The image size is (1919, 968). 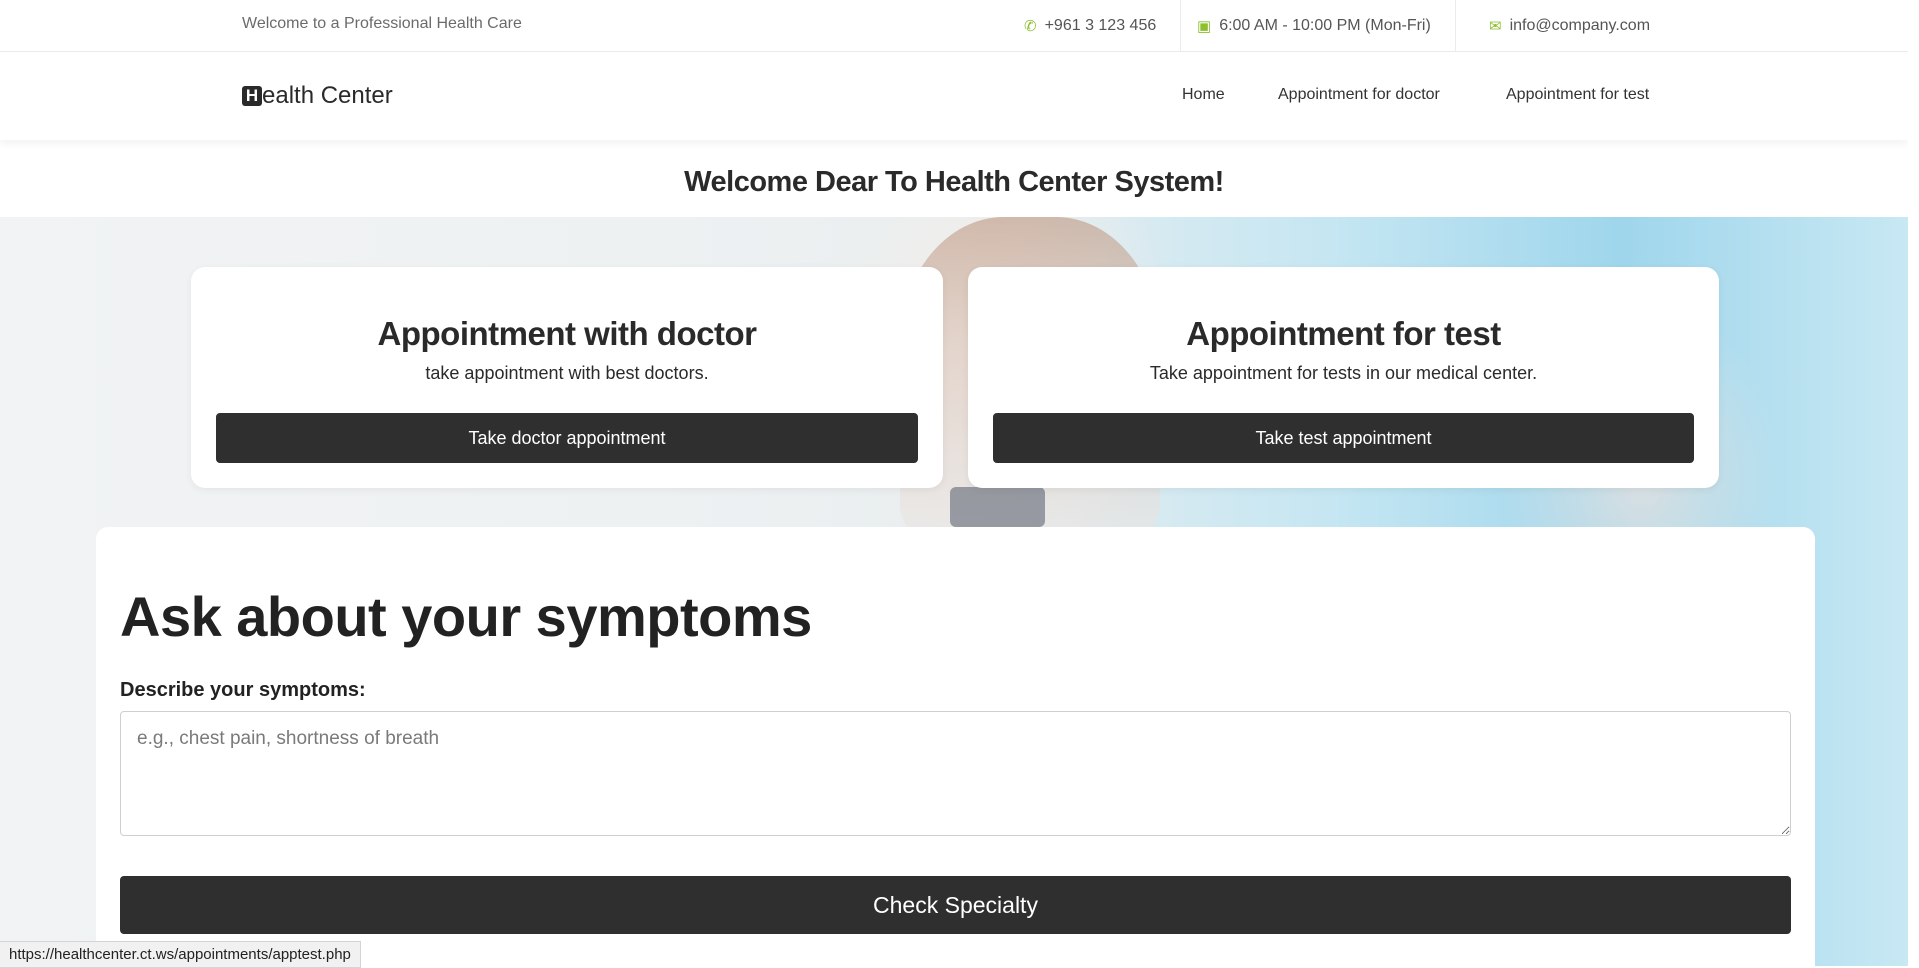 What do you see at coordinates (1100, 25) in the screenshot?
I see `phone-number: +961 3 123 456` at bounding box center [1100, 25].